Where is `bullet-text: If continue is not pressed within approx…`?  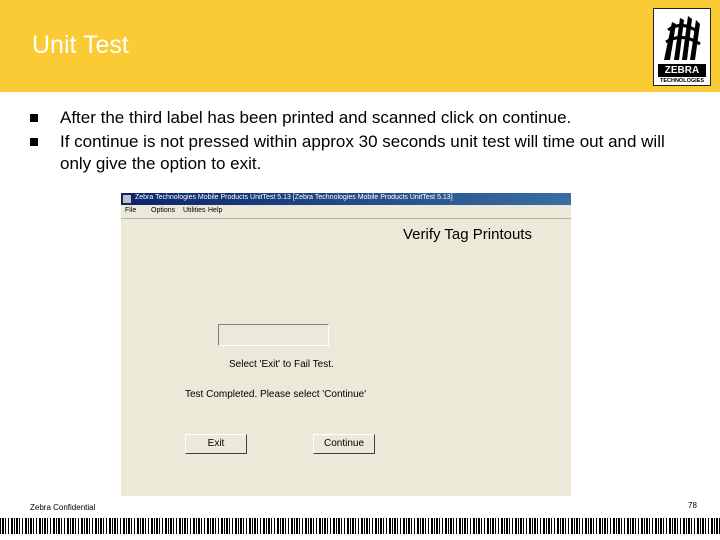 bullet-text: If continue is not pressed within approx… is located at coordinates (362, 152).